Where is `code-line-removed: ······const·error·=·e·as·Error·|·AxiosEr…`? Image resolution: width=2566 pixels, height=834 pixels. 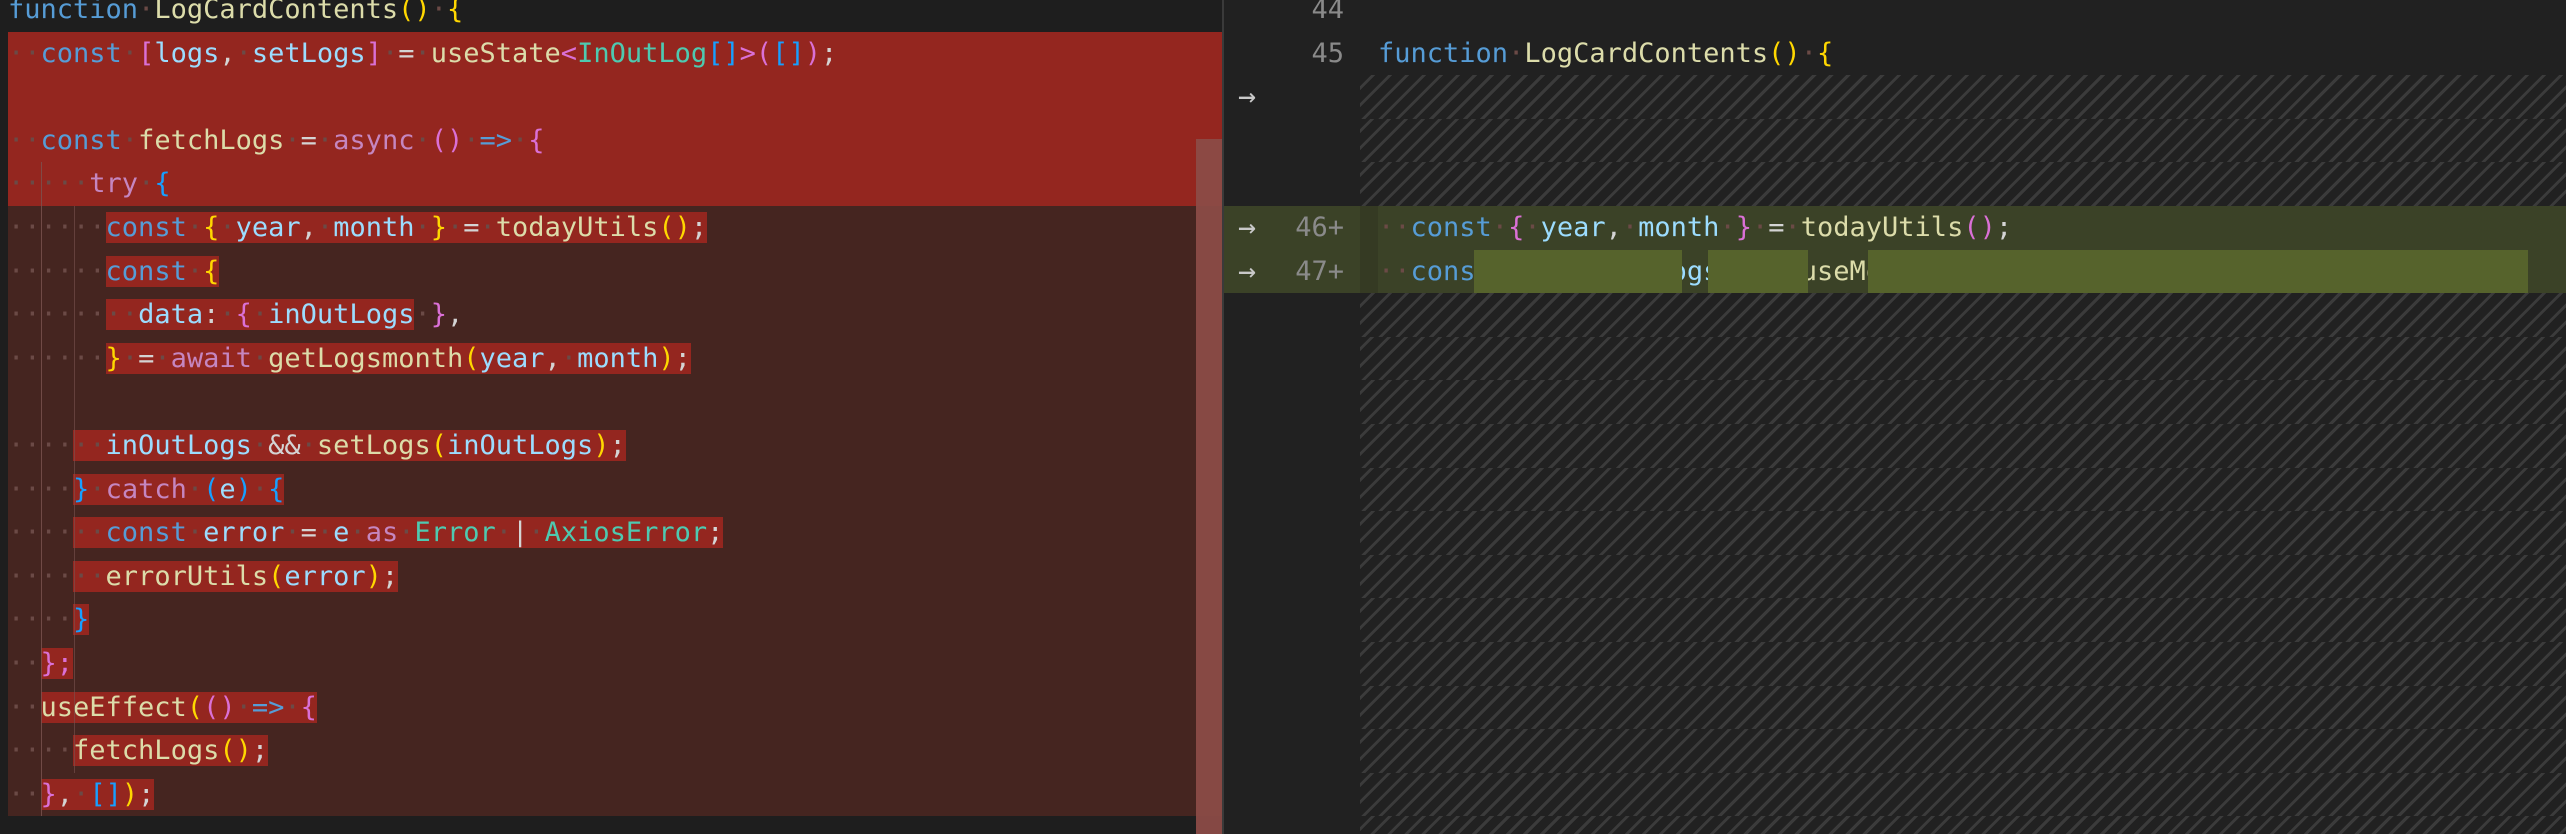 code-line-removed: ······const·error·=·e·as·Error·|·AxiosEr… is located at coordinates (612, 533).